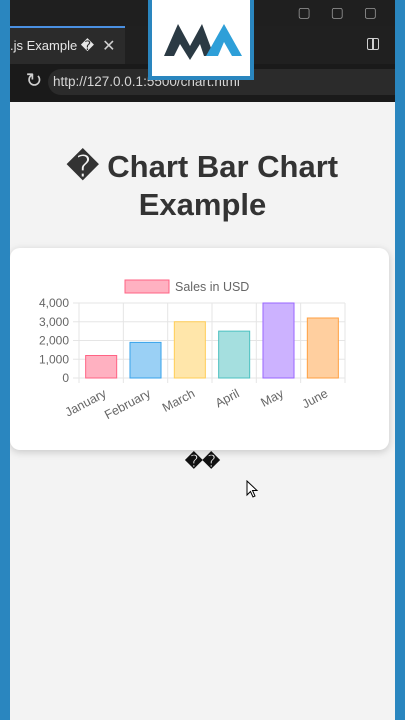 This screenshot has width=405, height=720. What do you see at coordinates (86, 403) in the screenshot?
I see `x-tick-label: January` at bounding box center [86, 403].